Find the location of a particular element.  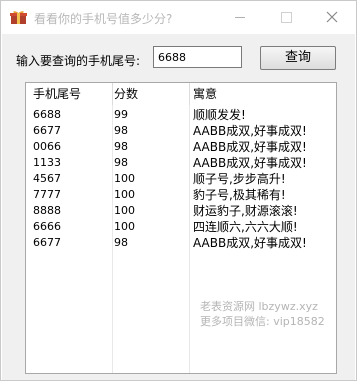

minimize-icon is located at coordinates (240, 17).